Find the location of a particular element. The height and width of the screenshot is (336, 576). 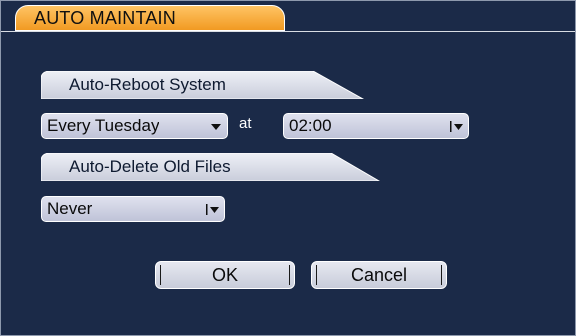

auto-delete-select: Never is located at coordinates (133, 209).